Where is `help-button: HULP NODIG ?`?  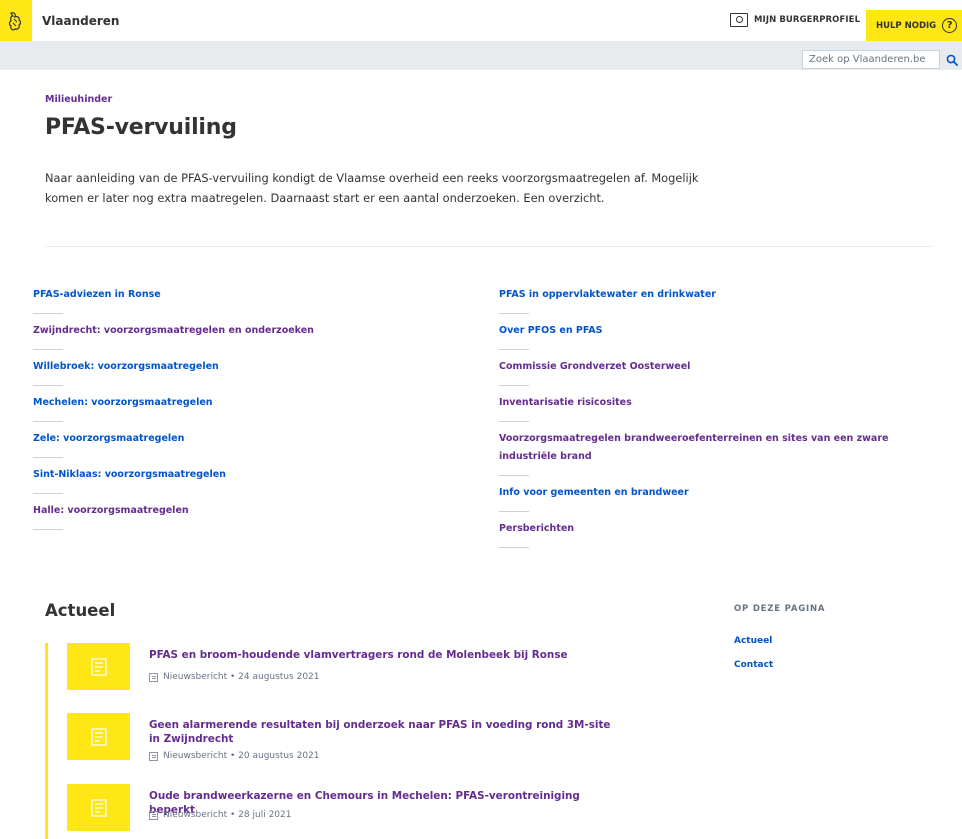
help-button: HULP NODIG ? is located at coordinates (914, 25).